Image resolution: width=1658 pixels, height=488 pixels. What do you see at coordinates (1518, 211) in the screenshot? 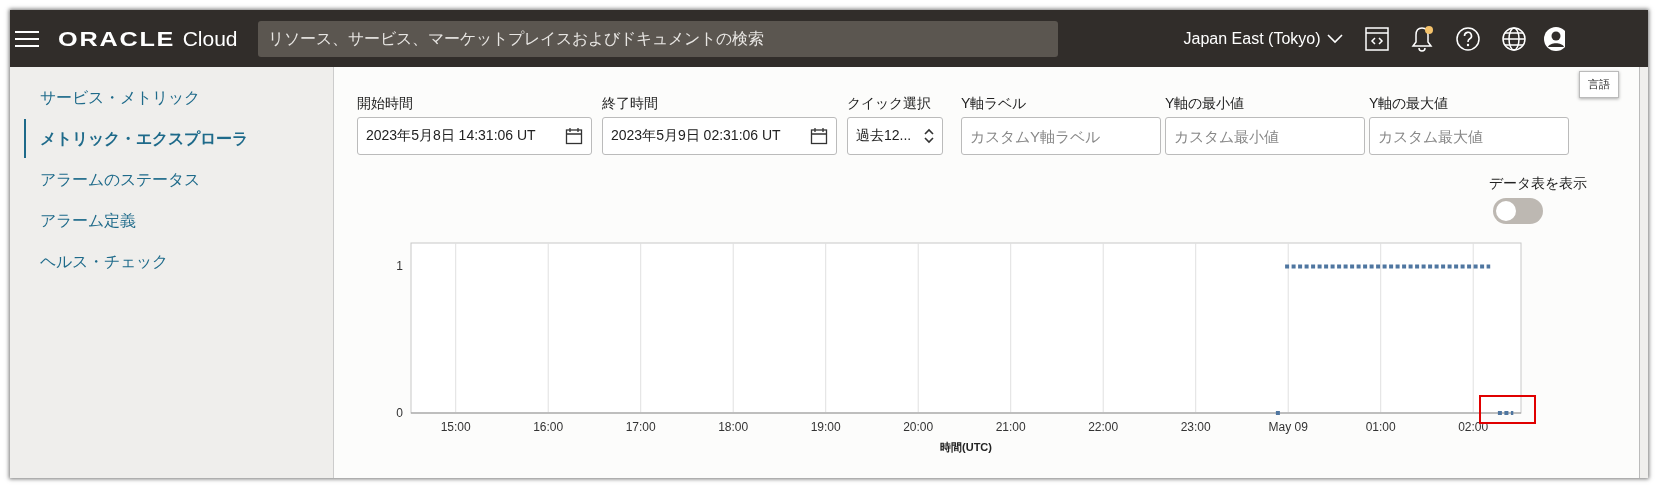
I see `toggle-switch` at bounding box center [1518, 211].